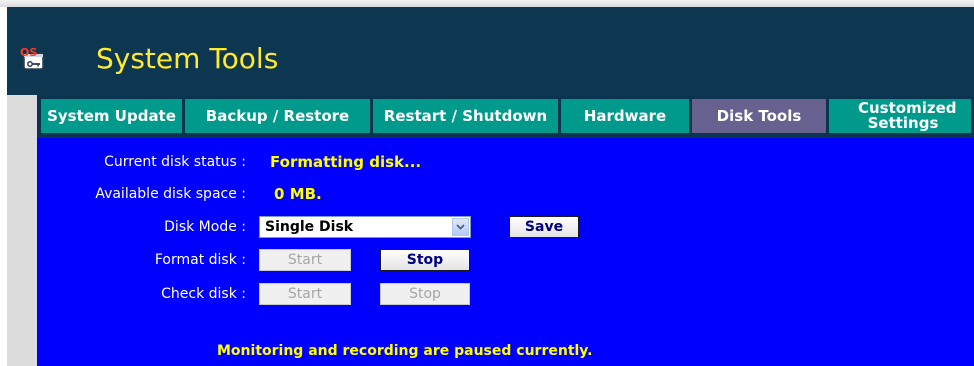 The image size is (974, 366). I want to click on disk-mode-select: Single Disk, so click(365, 227).